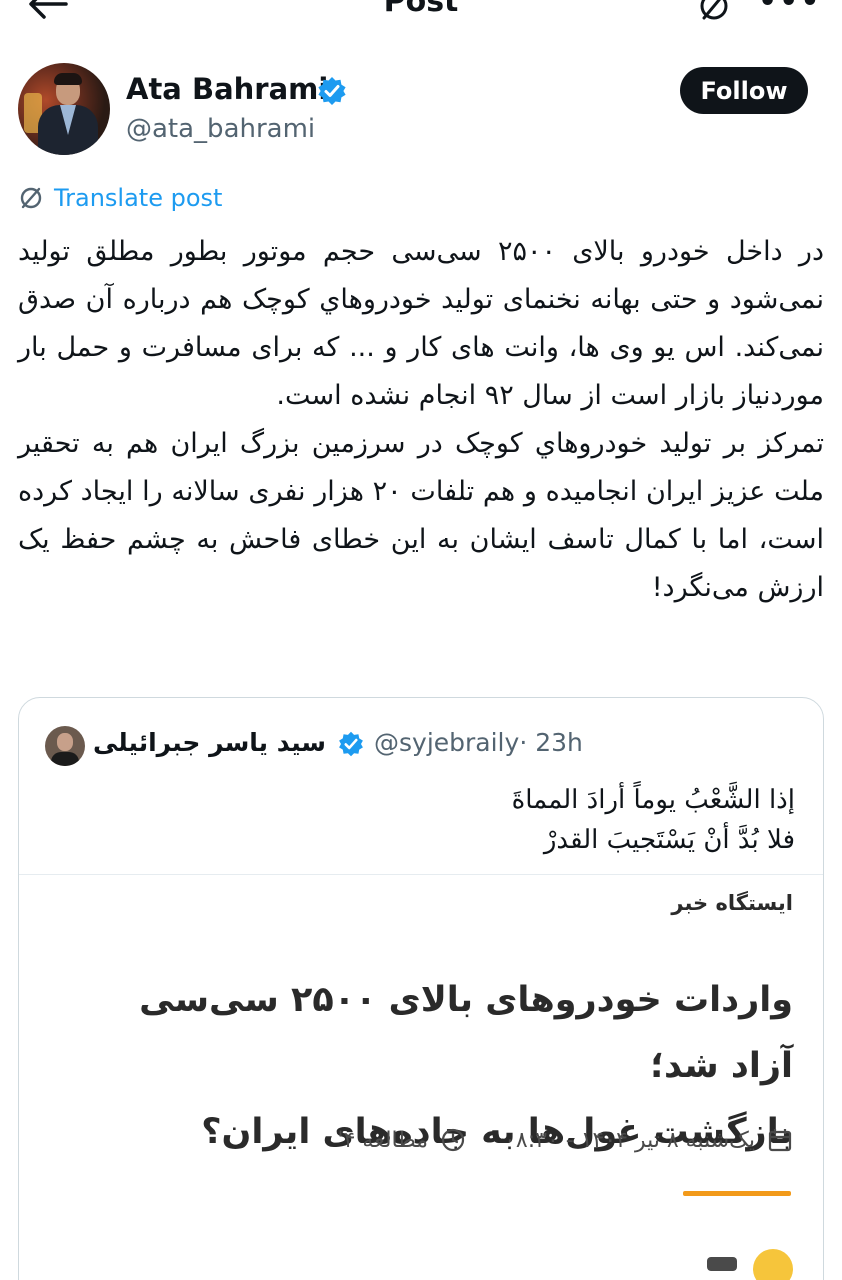 The image size is (842, 1280). I want to click on quoted-line: إذا الشَّعْبُ يوماً أرادَ المماةَ, so click(653, 800).